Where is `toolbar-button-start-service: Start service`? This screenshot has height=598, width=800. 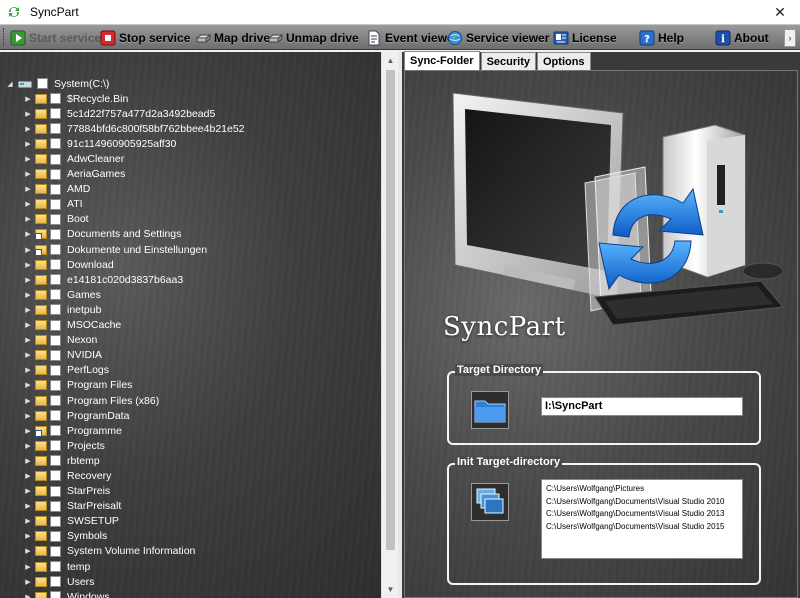 toolbar-button-start-service: Start service is located at coordinates (55, 38).